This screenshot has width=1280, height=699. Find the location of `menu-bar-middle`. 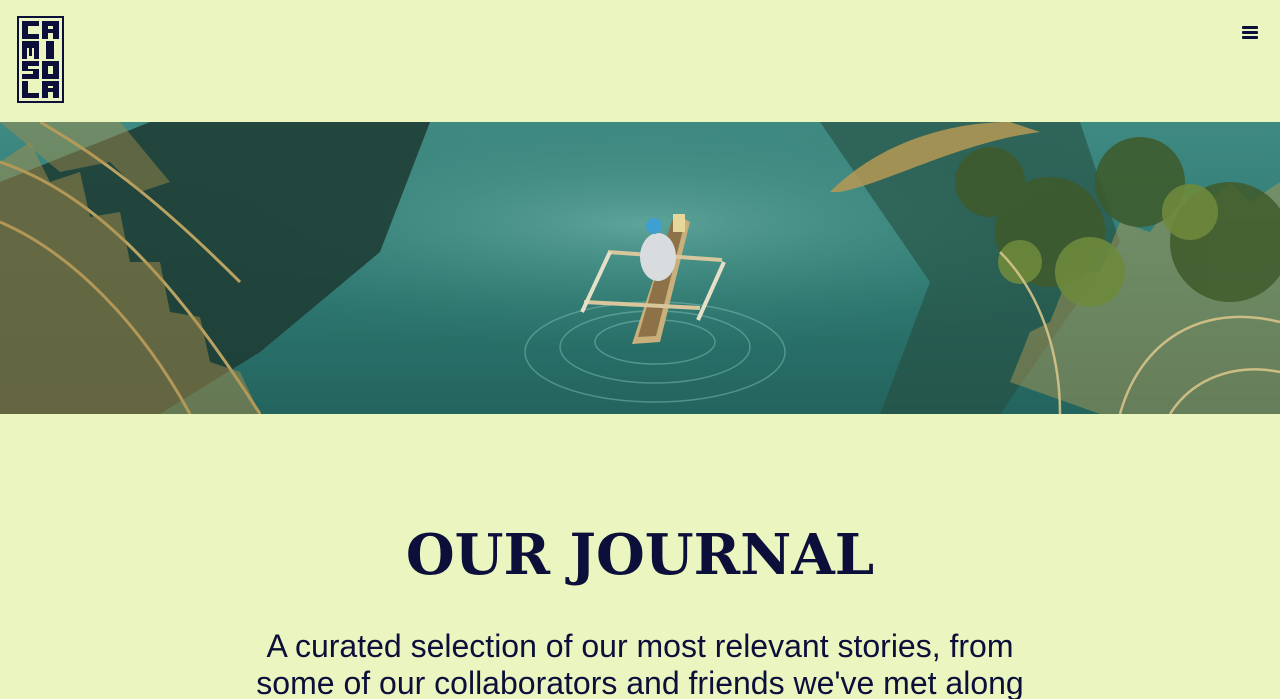

menu-bar-middle is located at coordinates (1250, 32).